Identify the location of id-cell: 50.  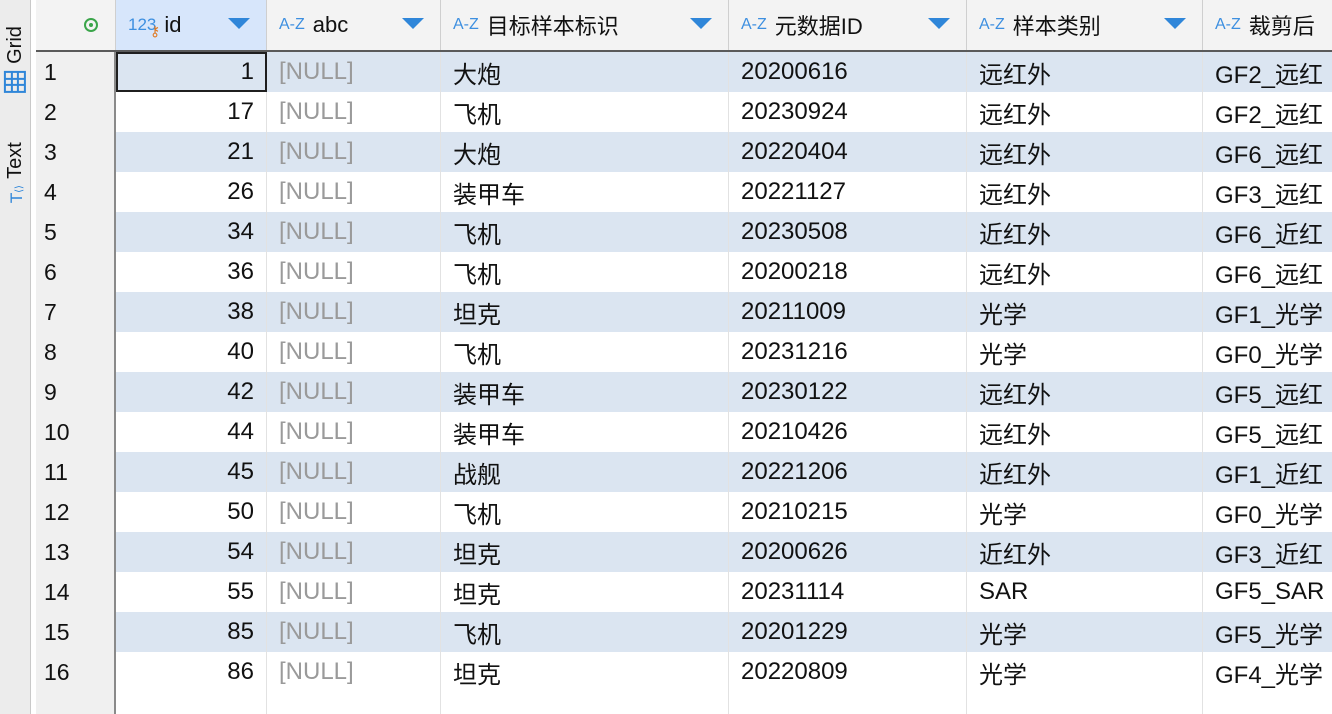
(191, 512).